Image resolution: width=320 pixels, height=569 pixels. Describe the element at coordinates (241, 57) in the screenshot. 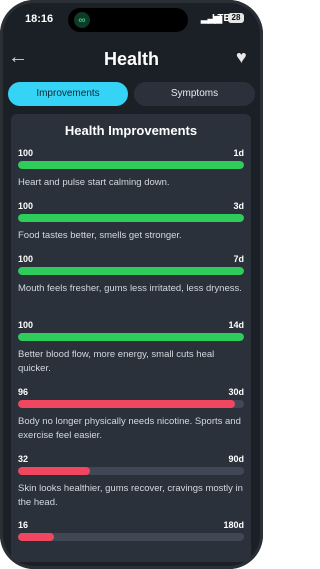

I see `heart-icon: ♥` at that location.